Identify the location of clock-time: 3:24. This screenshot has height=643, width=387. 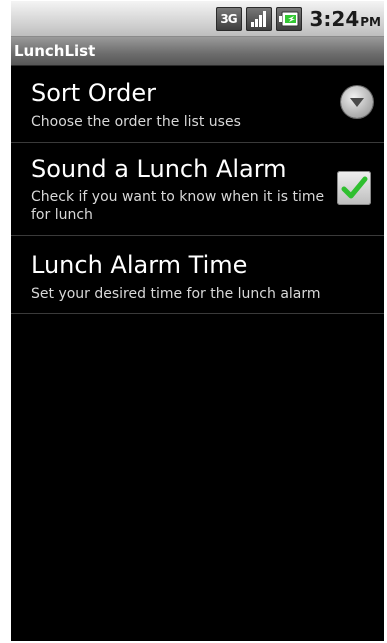
(334, 19).